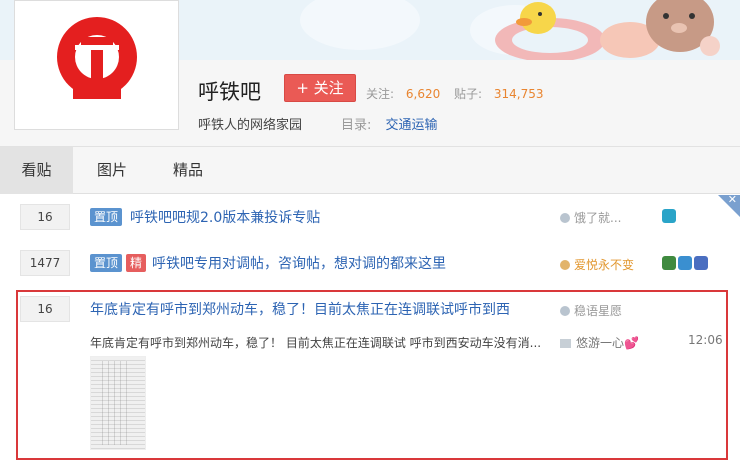 This screenshot has height=467, width=740. I want to click on banner-cartoon-icon, so click(607, 30).